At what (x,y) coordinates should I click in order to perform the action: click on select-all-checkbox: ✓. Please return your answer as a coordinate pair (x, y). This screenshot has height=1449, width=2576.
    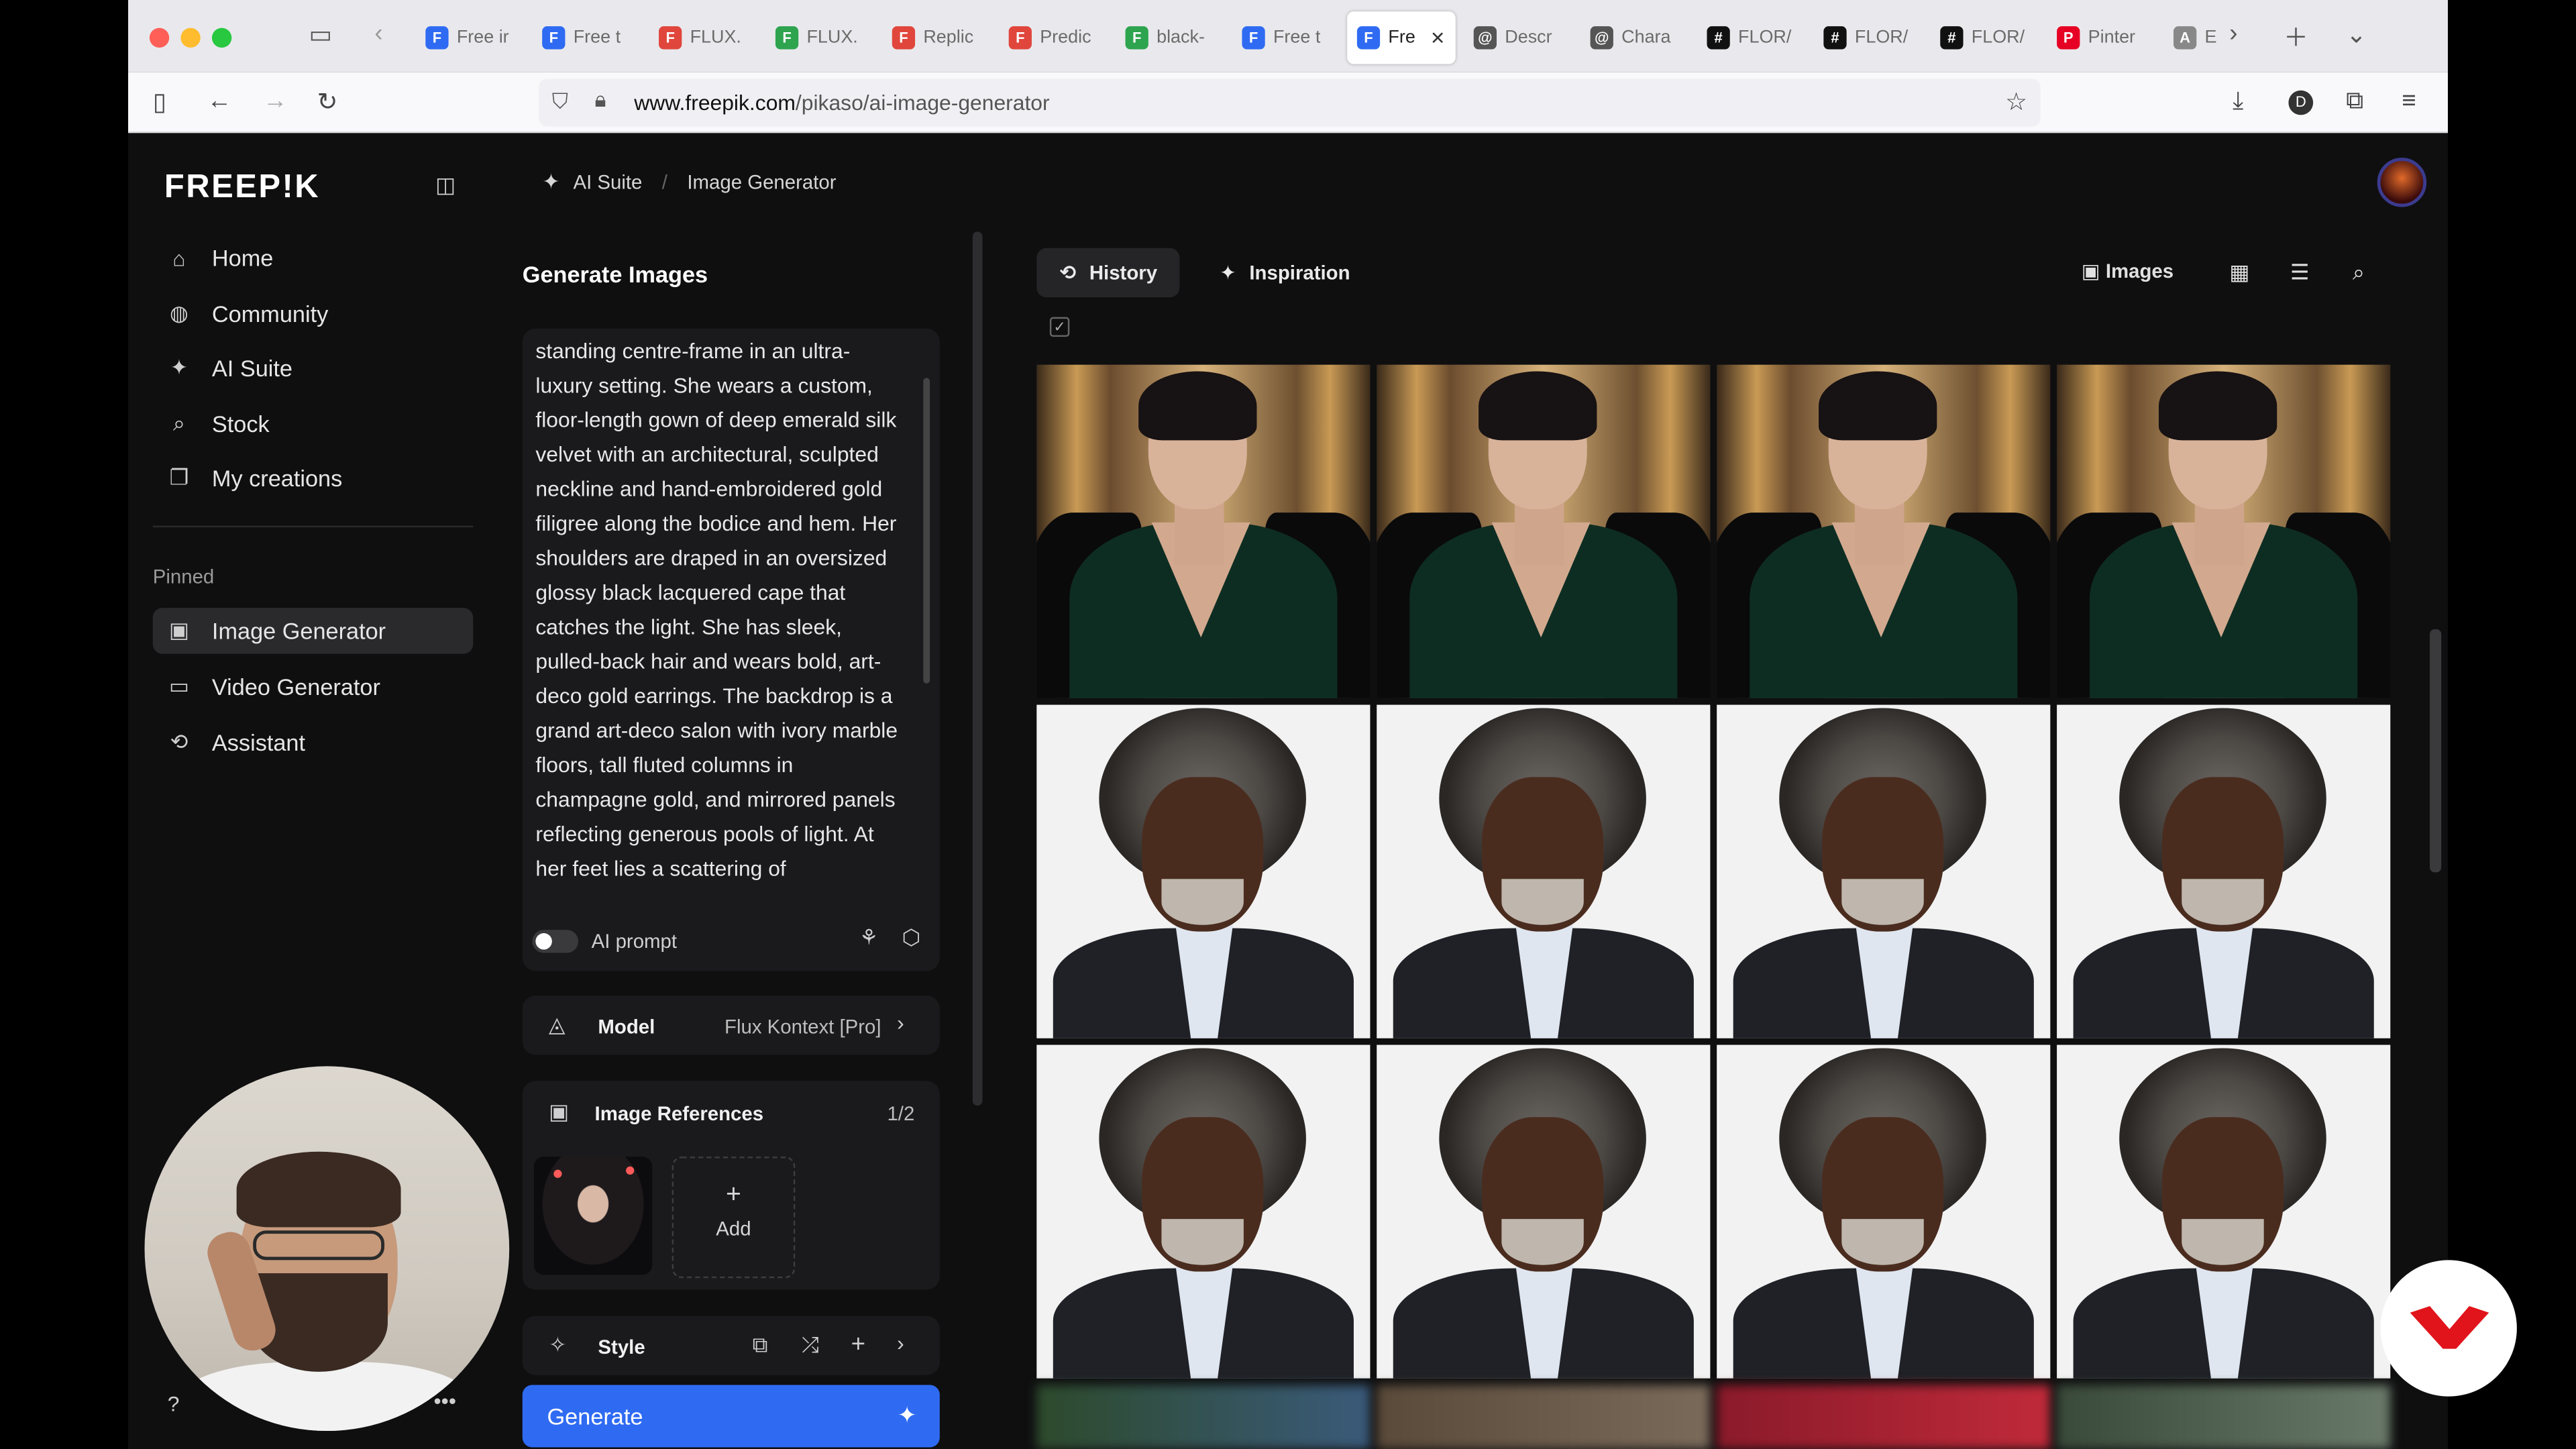
    Looking at the image, I should click on (1059, 327).